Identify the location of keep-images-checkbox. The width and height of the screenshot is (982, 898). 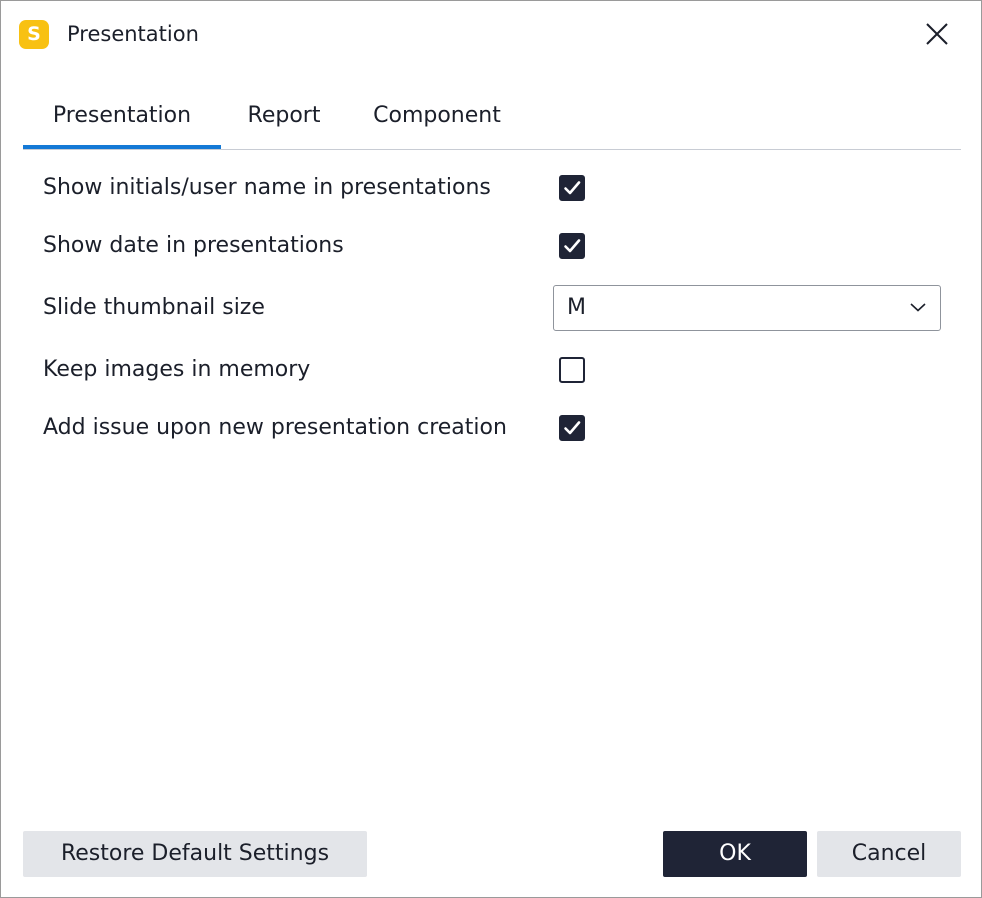
(572, 370).